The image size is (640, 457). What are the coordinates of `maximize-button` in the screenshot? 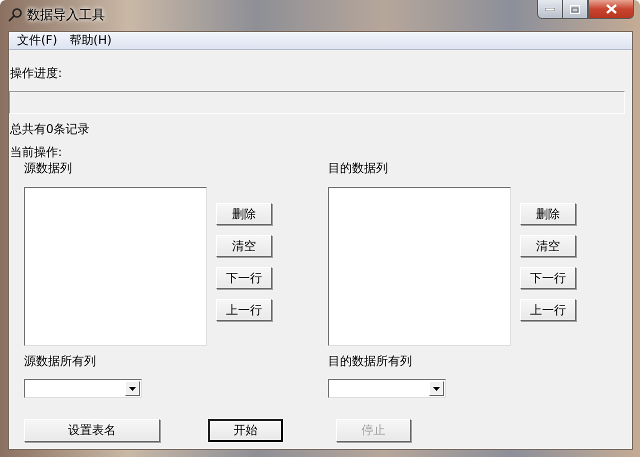 It's located at (575, 9).